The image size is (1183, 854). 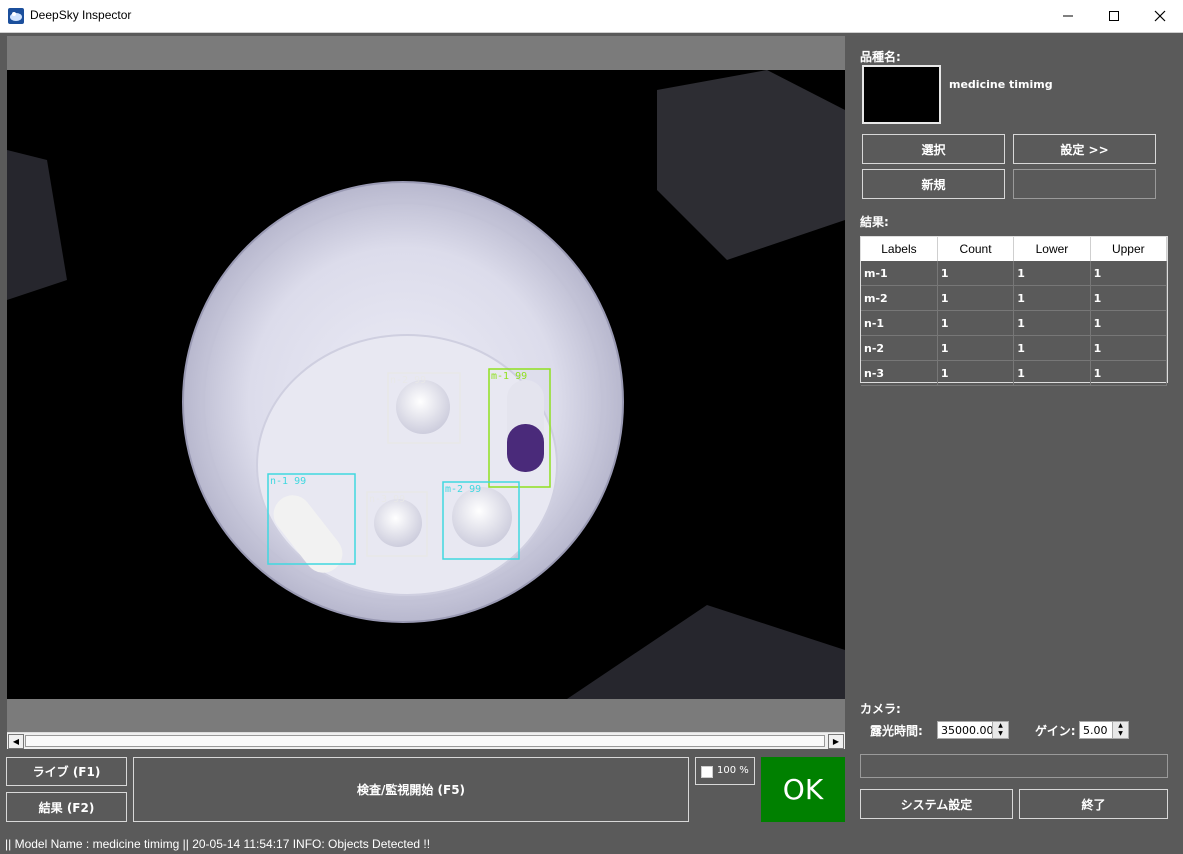 What do you see at coordinates (836, 741) in the screenshot?
I see `scroll-right-button: ▶` at bounding box center [836, 741].